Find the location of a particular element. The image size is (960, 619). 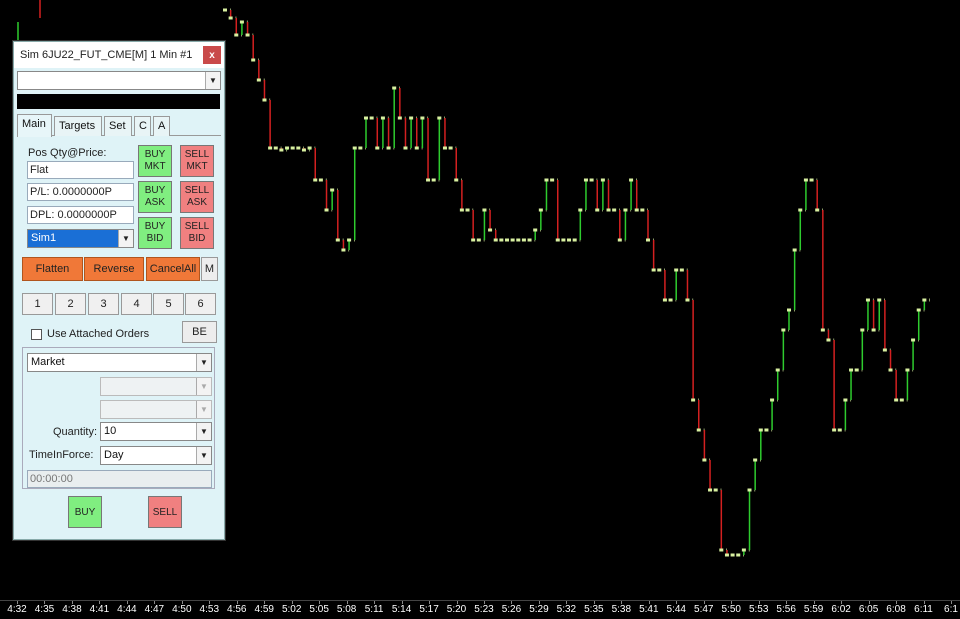

sell-bid-label: SELL is located at coordinates (197, 226).